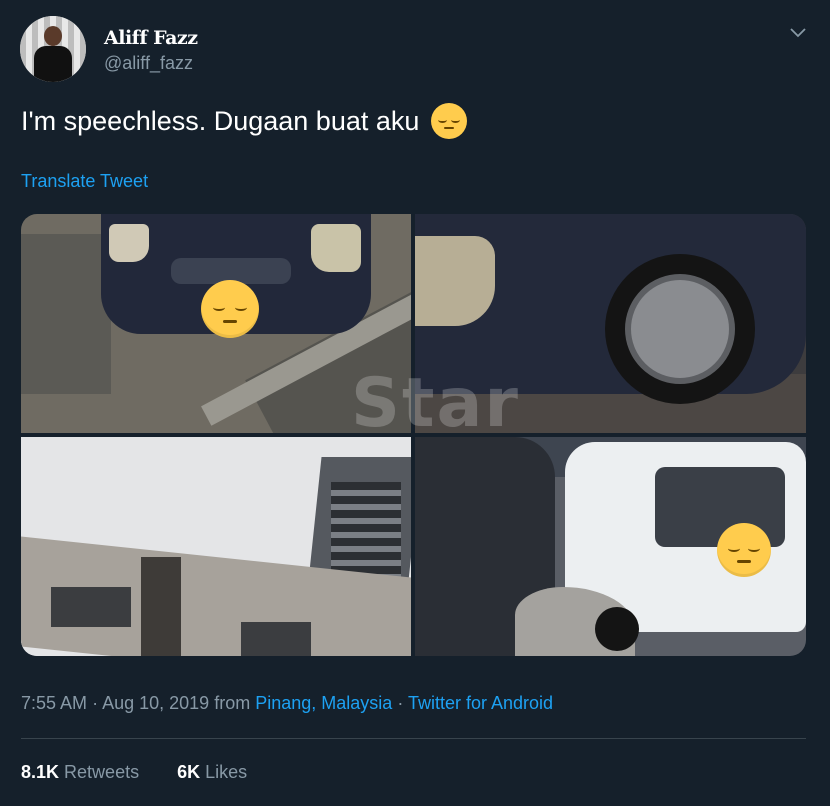  Describe the element at coordinates (53, 64) in the screenshot. I see `avatar-body` at that location.